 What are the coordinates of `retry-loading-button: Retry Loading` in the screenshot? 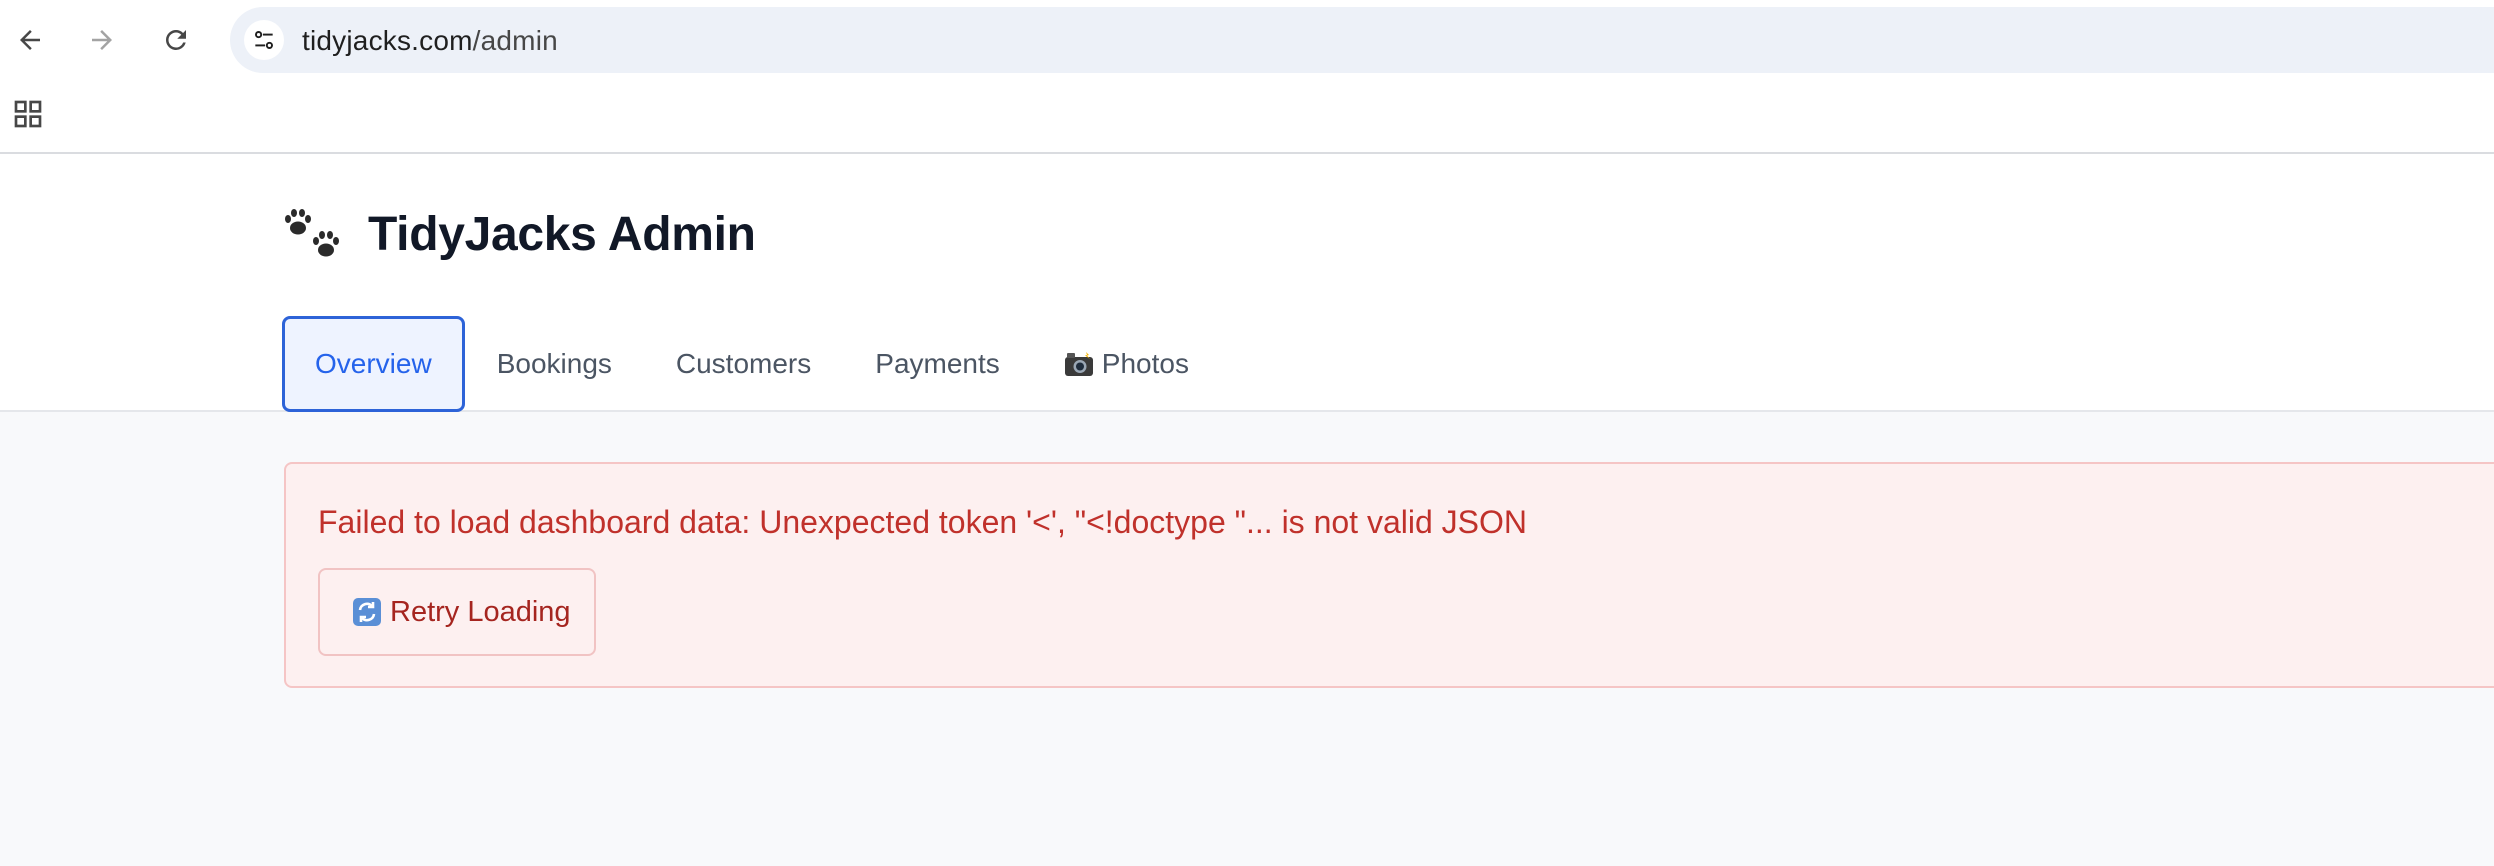 It's located at (457, 612).